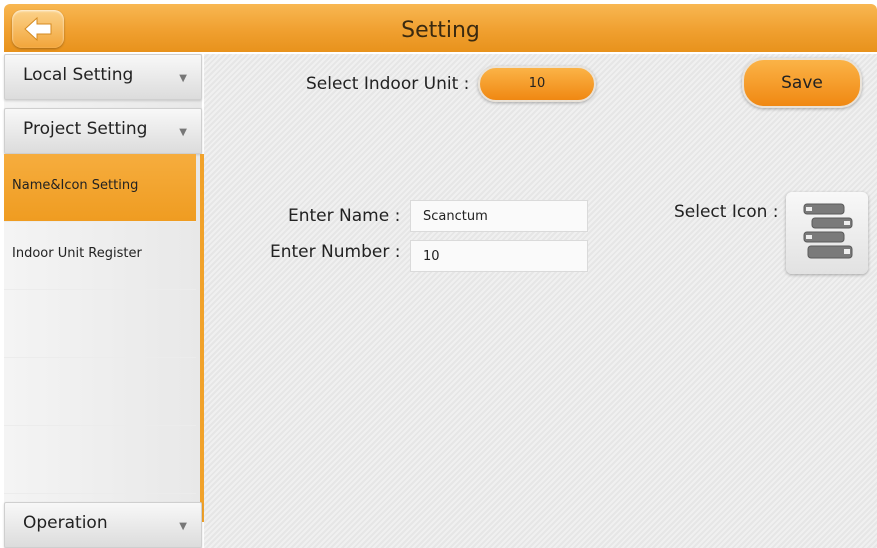 This screenshot has height=548, width=877. I want to click on select-indoor-unit-label: Select Indoor Unit :, so click(388, 84).